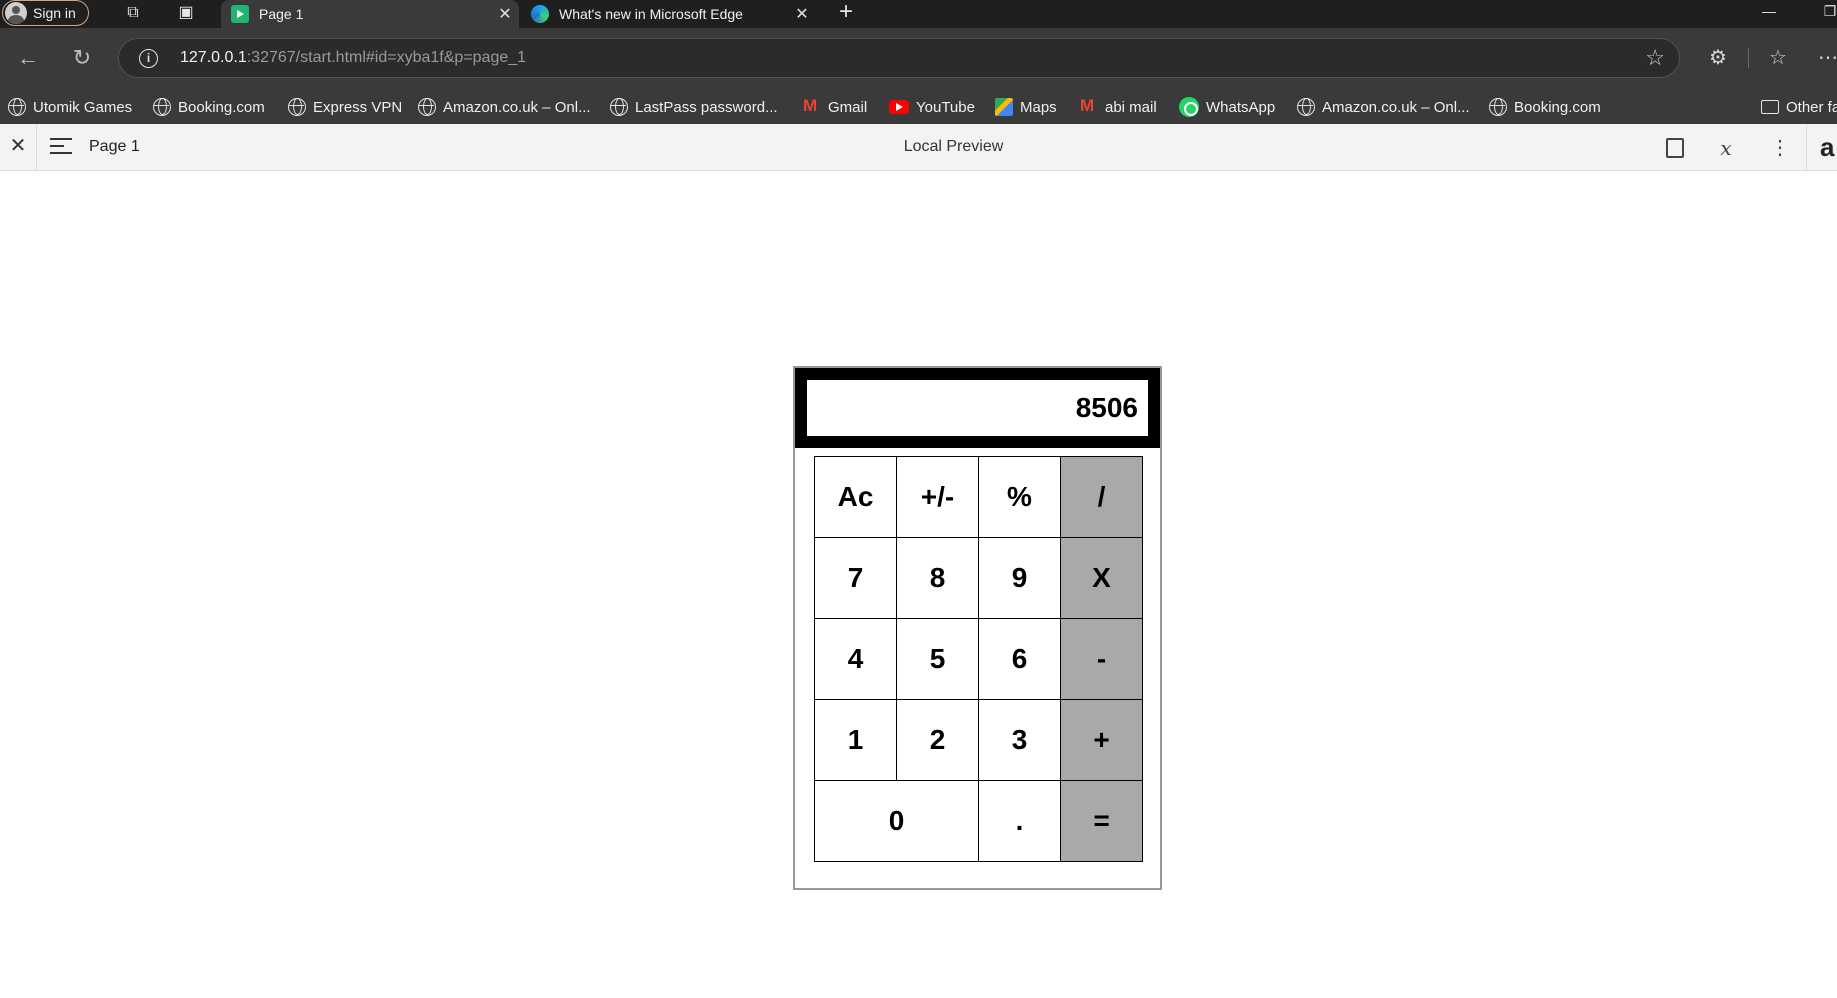 This screenshot has width=1837, height=998. Describe the element at coordinates (953, 146) in the screenshot. I see `preview-title: Local Preview` at that location.